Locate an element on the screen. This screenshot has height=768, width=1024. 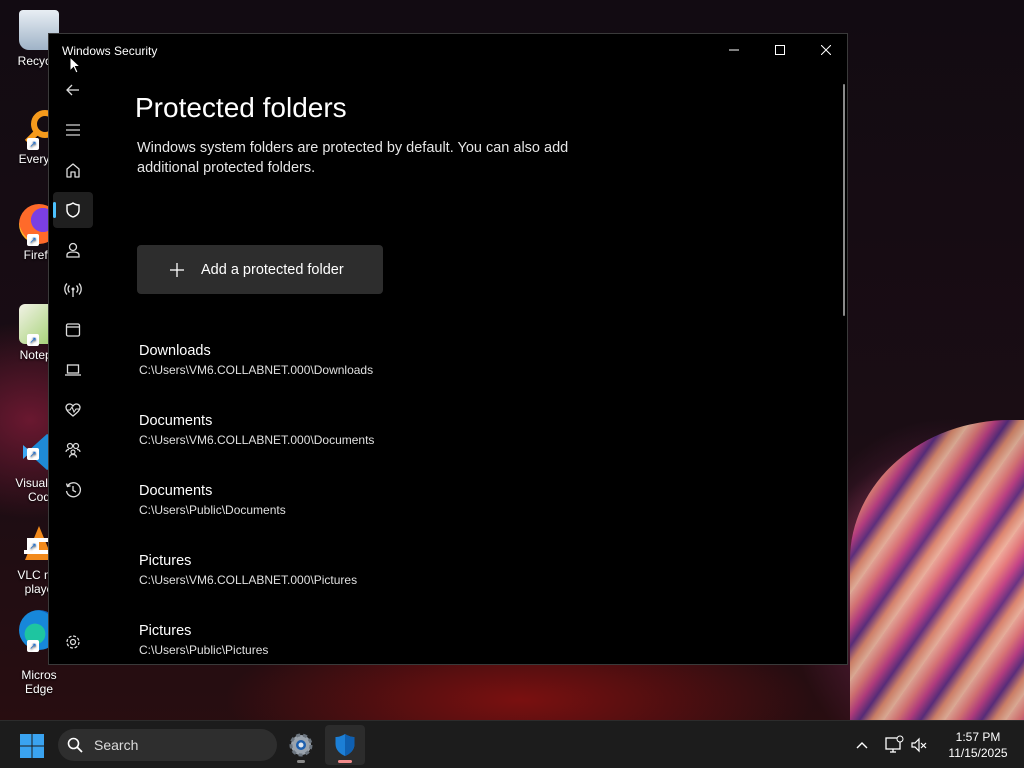
nav-back-button is located at coordinates (73, 90).